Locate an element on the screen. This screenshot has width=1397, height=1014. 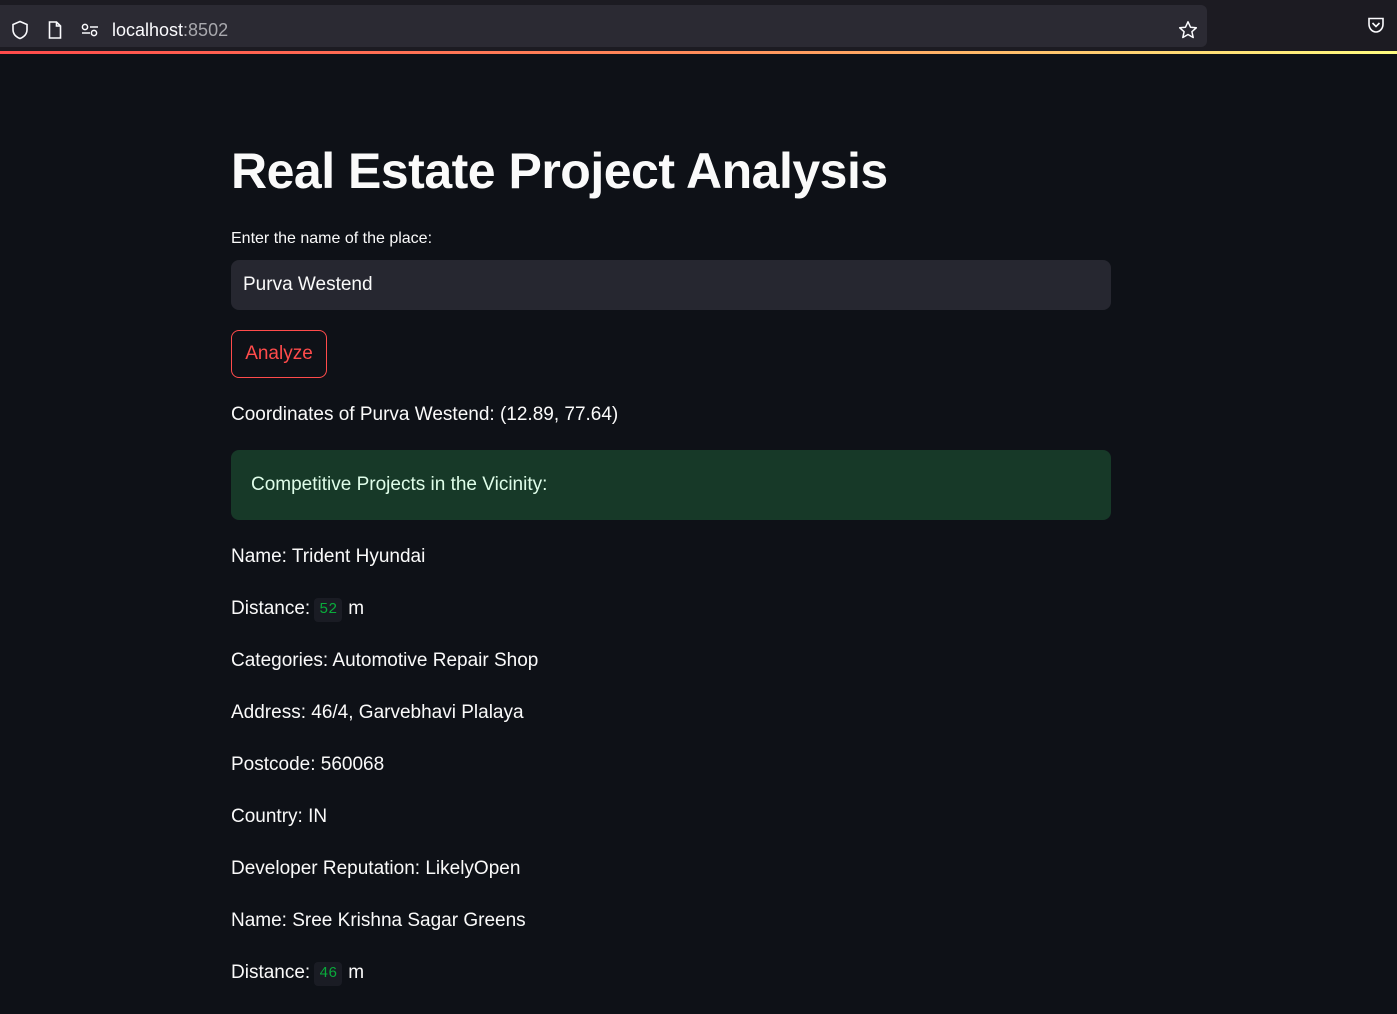
project-postcode: Postcode: 560068 is located at coordinates (308, 764).